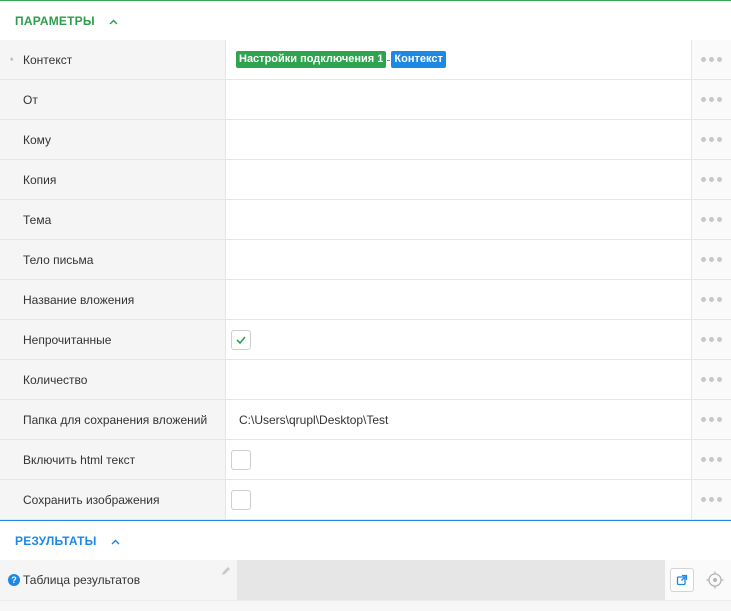 This screenshot has width=731, height=611. What do you see at coordinates (418, 59) in the screenshot?
I see `context-chip-context: Контекст` at bounding box center [418, 59].